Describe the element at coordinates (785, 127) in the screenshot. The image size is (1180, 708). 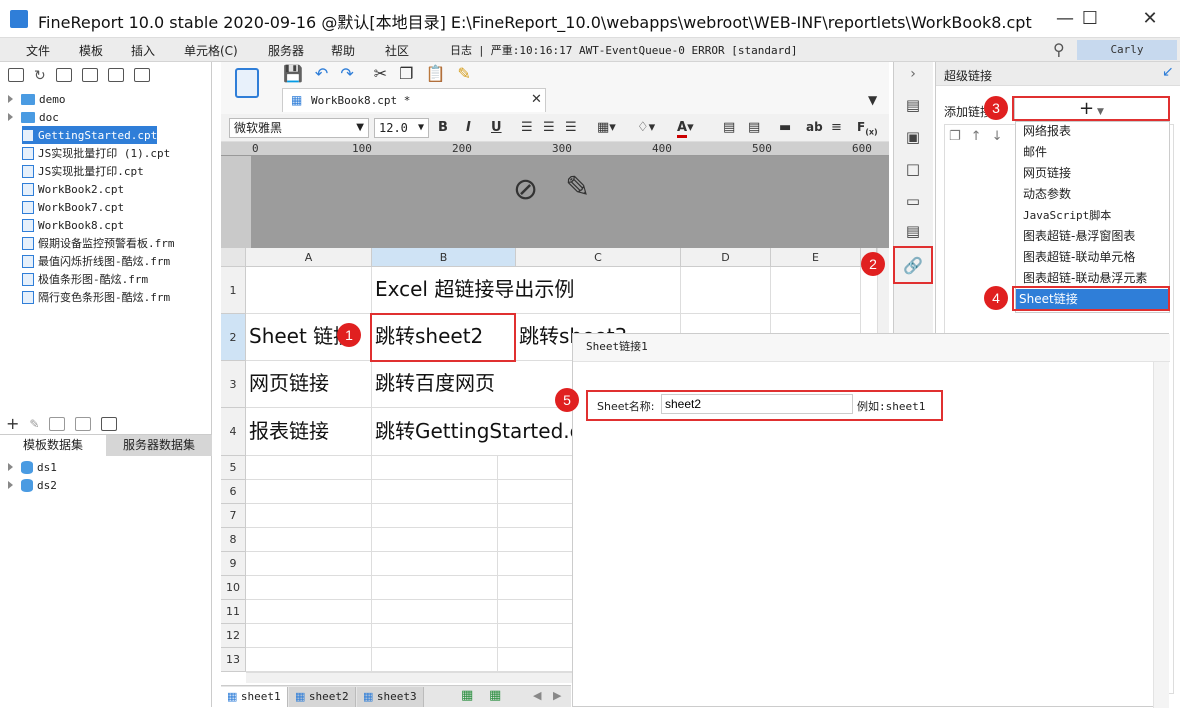
I see `split-icon: ▬` at that location.